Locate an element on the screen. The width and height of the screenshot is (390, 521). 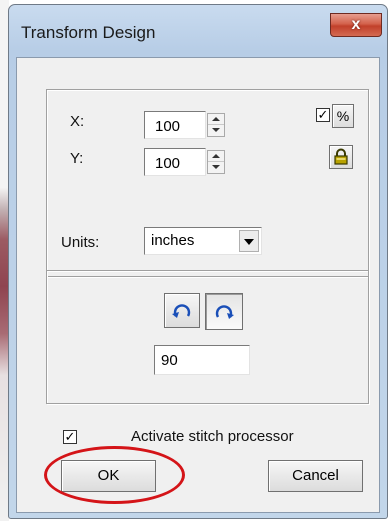
units-dropdown: inches is located at coordinates (203, 241).